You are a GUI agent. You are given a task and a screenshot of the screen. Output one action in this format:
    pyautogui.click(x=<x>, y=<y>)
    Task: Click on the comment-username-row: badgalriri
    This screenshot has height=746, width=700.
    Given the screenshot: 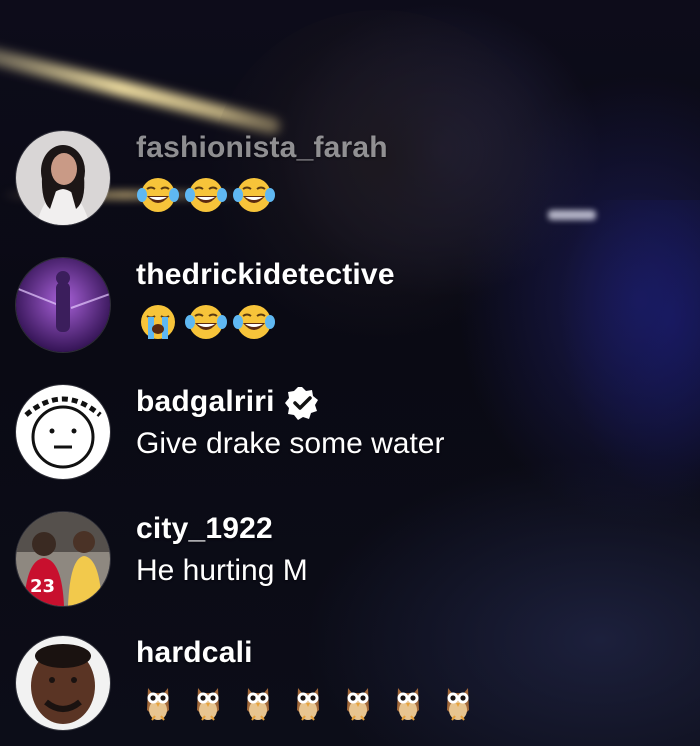 What is the action you would take?
    pyautogui.click(x=227, y=403)
    